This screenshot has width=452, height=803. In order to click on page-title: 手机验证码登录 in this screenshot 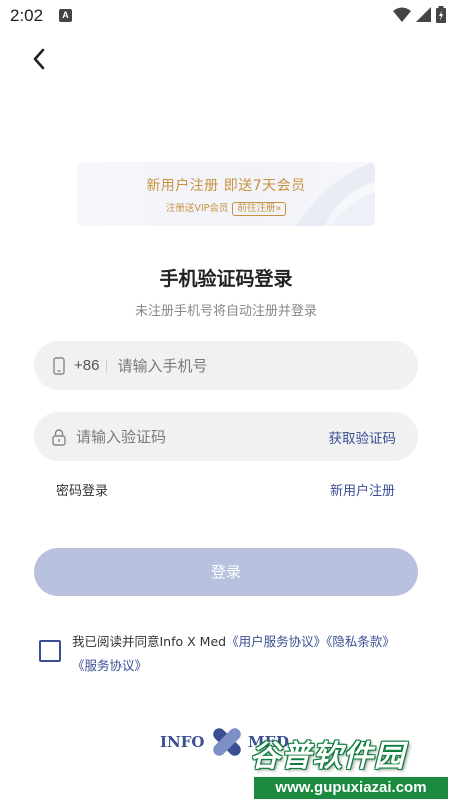, I will do `click(226, 279)`.